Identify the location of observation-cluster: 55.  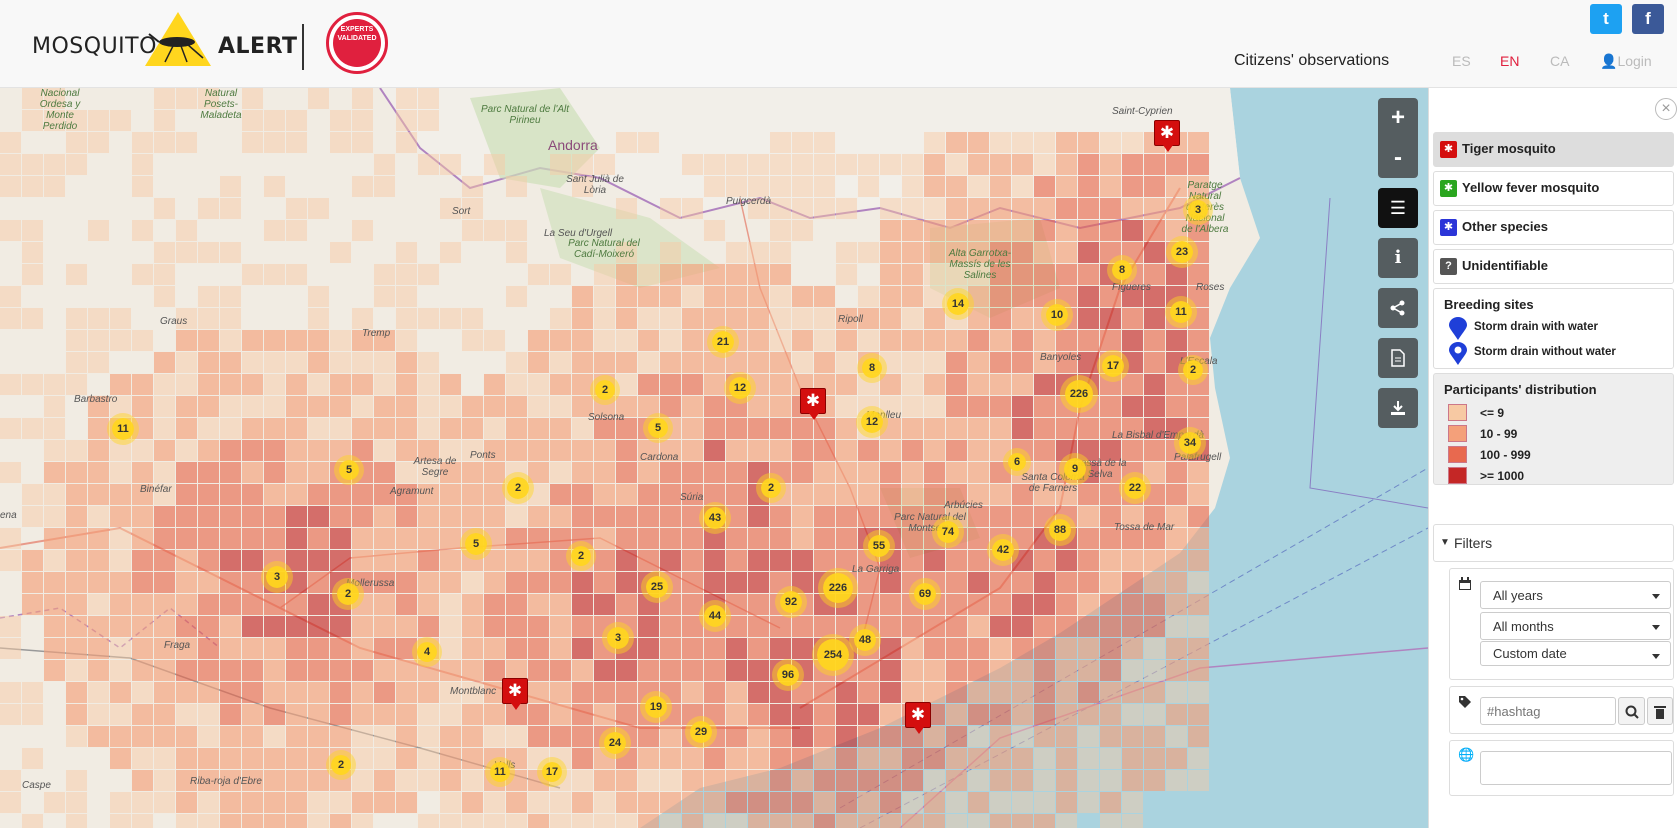
(879, 546).